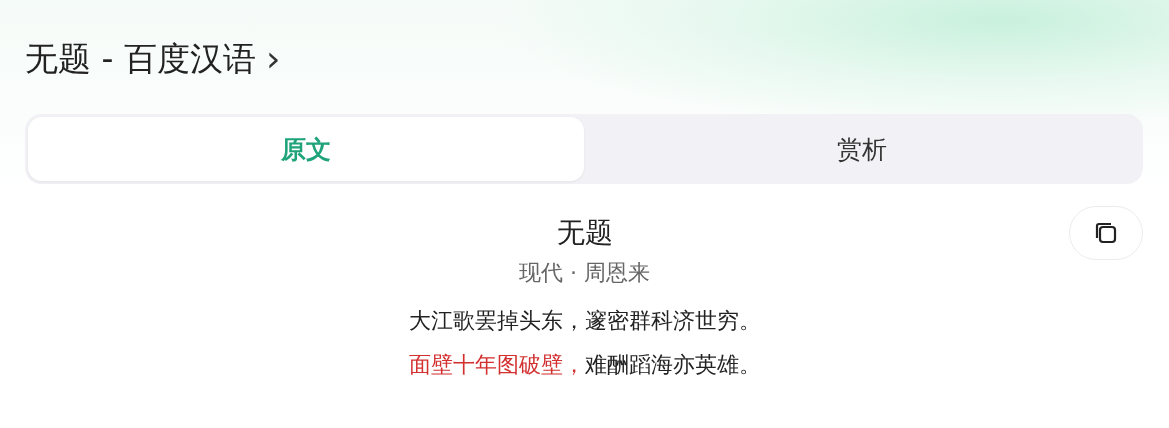  I want to click on copy-button, so click(1106, 233).